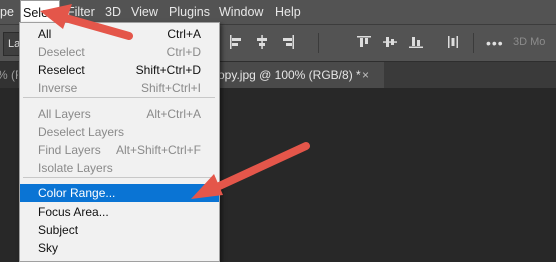 The height and width of the screenshot is (262, 556). What do you see at coordinates (75, 168) in the screenshot?
I see `menu-item-label: Isolate Layers` at bounding box center [75, 168].